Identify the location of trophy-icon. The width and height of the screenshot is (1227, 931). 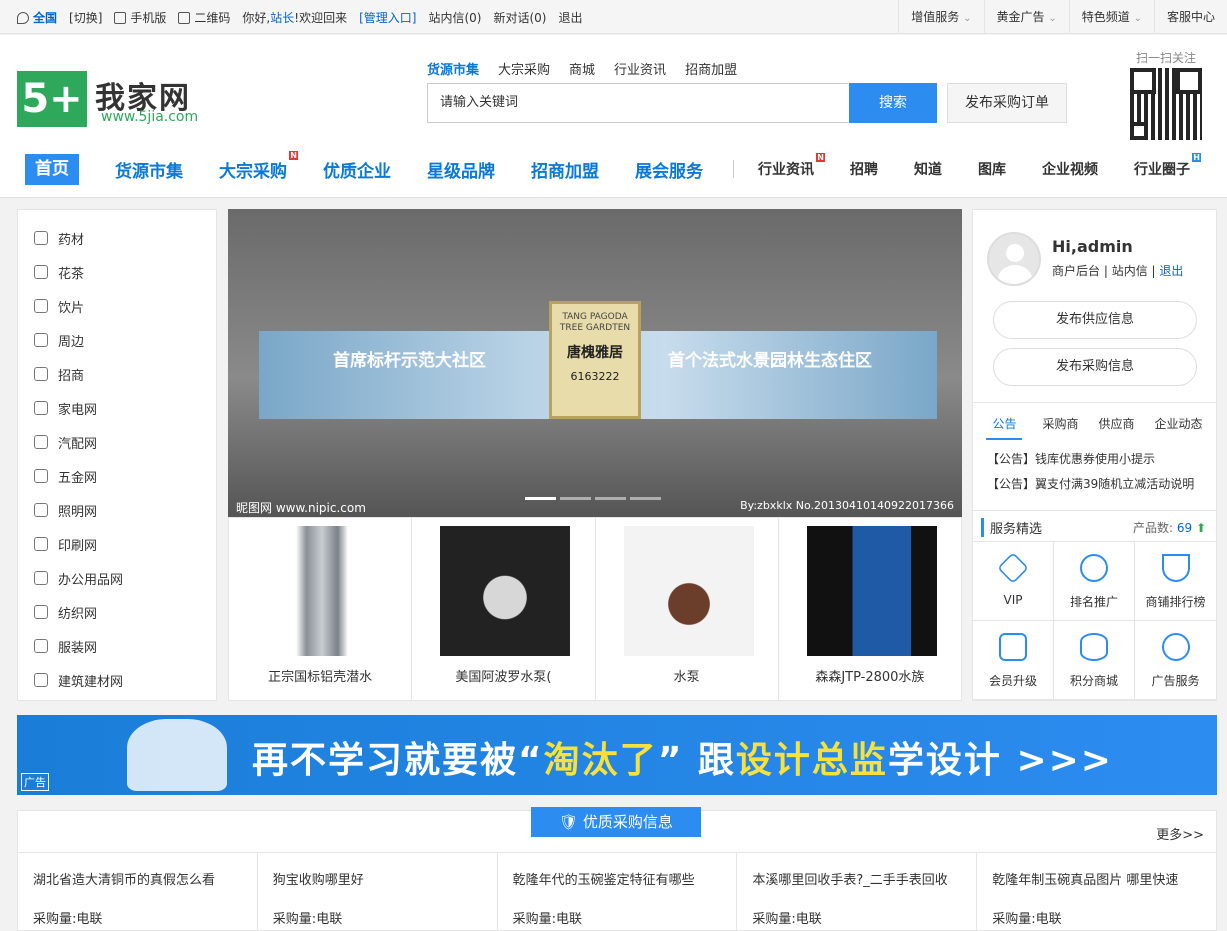
(1175, 568).